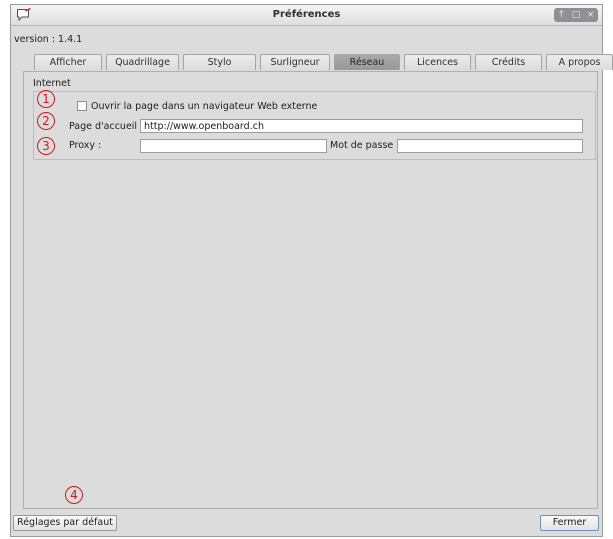  What do you see at coordinates (365, 145) in the screenshot?
I see `password-label: Mot de passe :` at bounding box center [365, 145].